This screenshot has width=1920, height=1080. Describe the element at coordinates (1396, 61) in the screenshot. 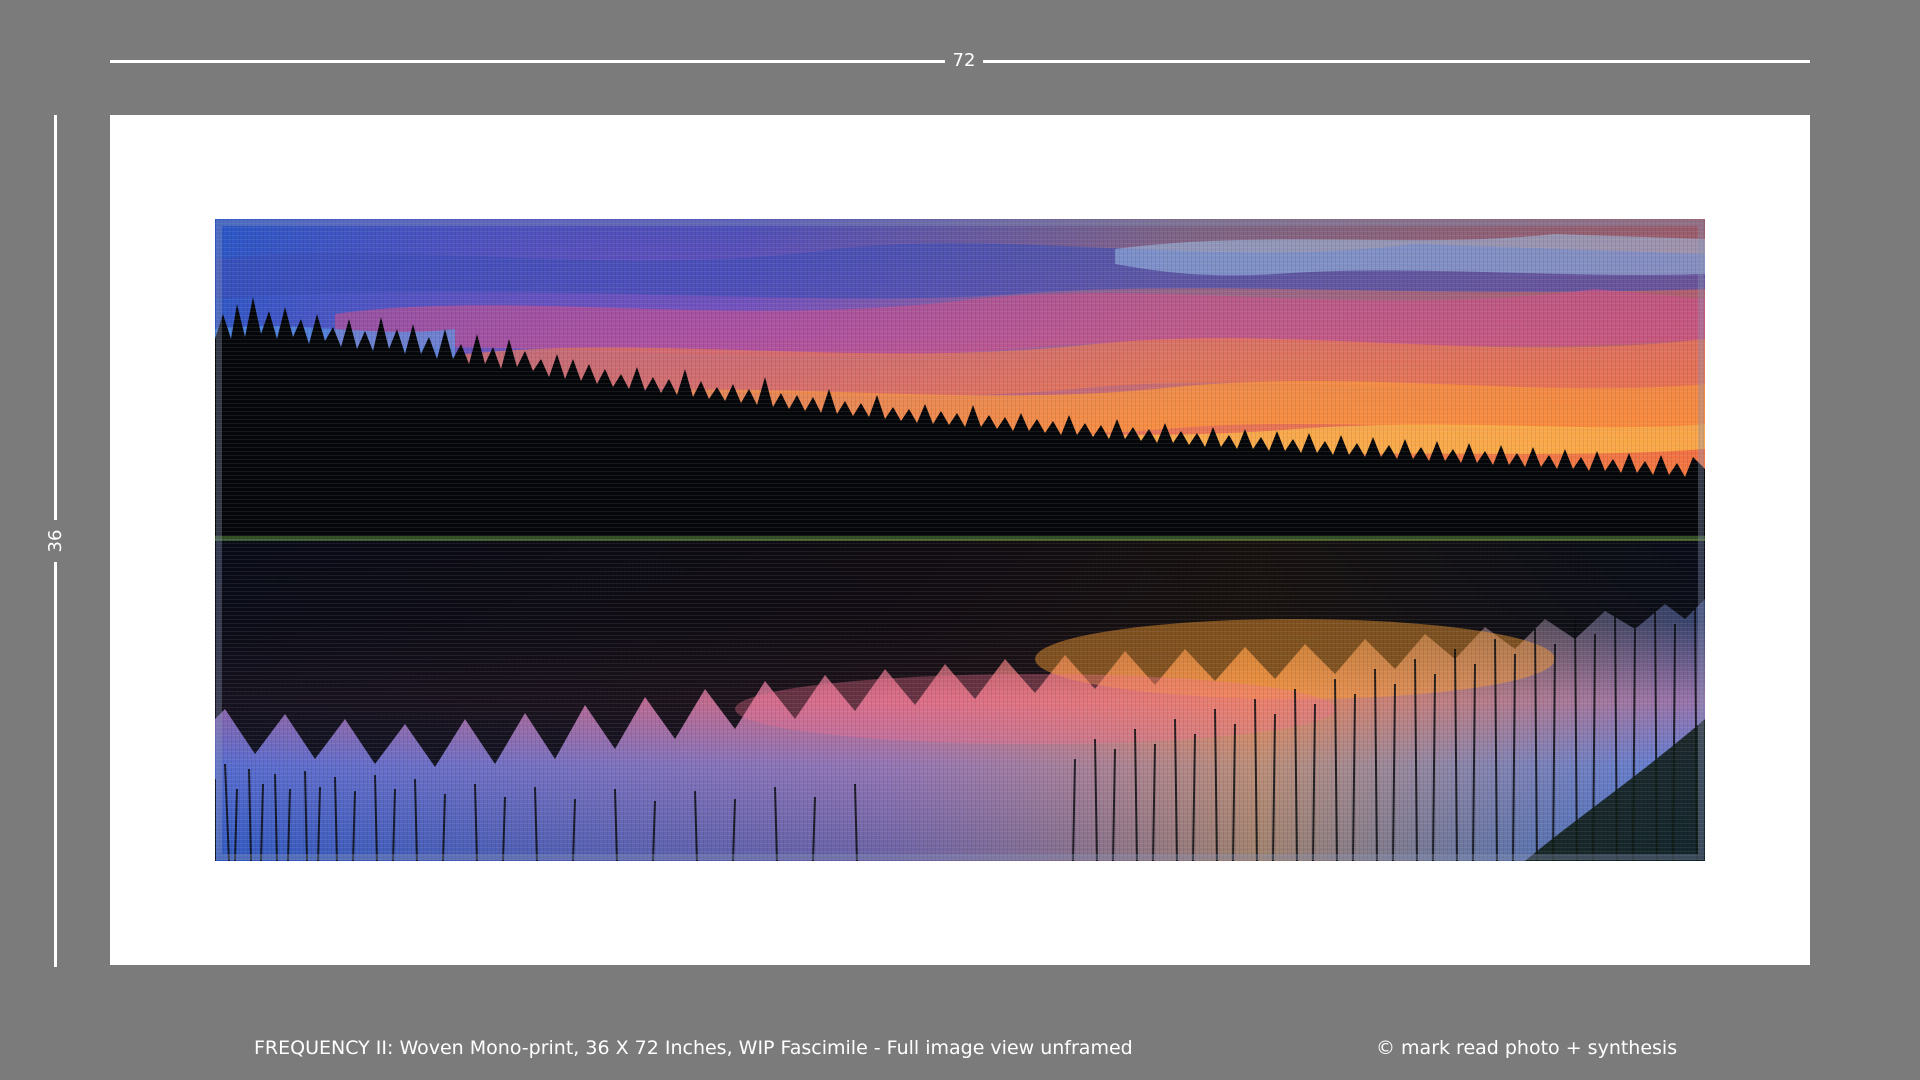

I see `width-dimension-line-right` at that location.